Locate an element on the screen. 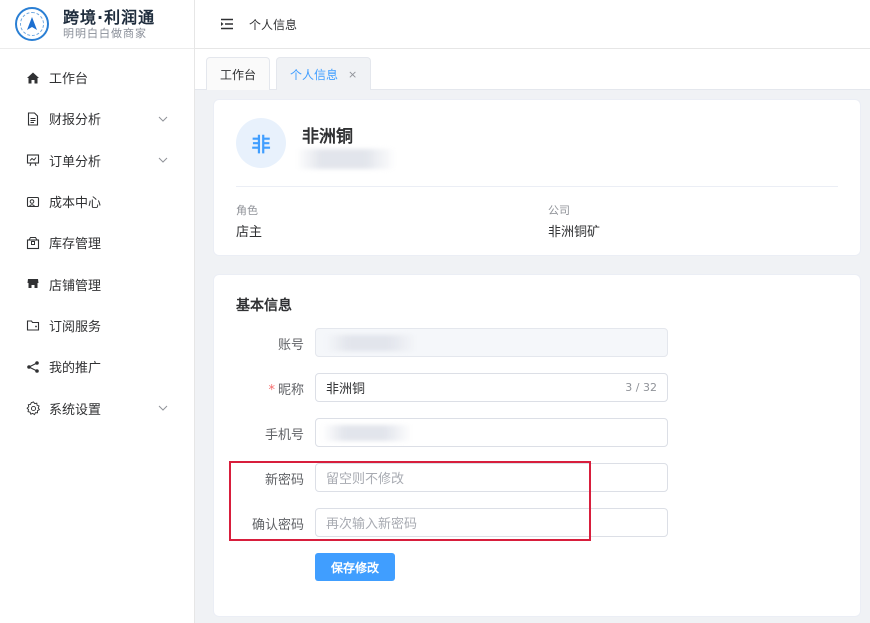  presentation-chart-icon is located at coordinates (33, 160).